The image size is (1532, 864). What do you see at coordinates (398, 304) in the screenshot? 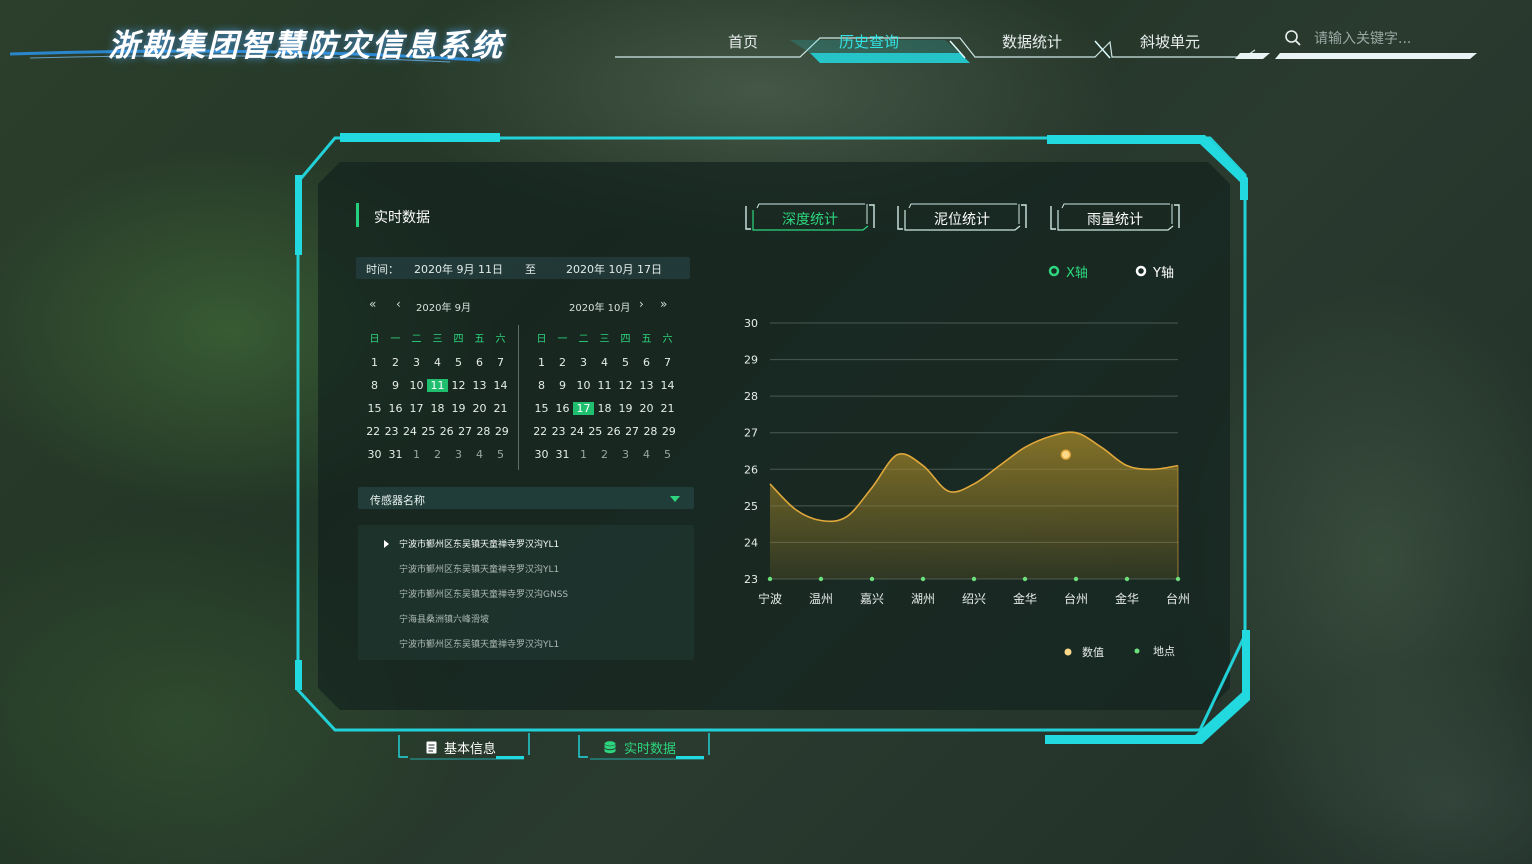
I see `prev-month-icon: ‹` at bounding box center [398, 304].